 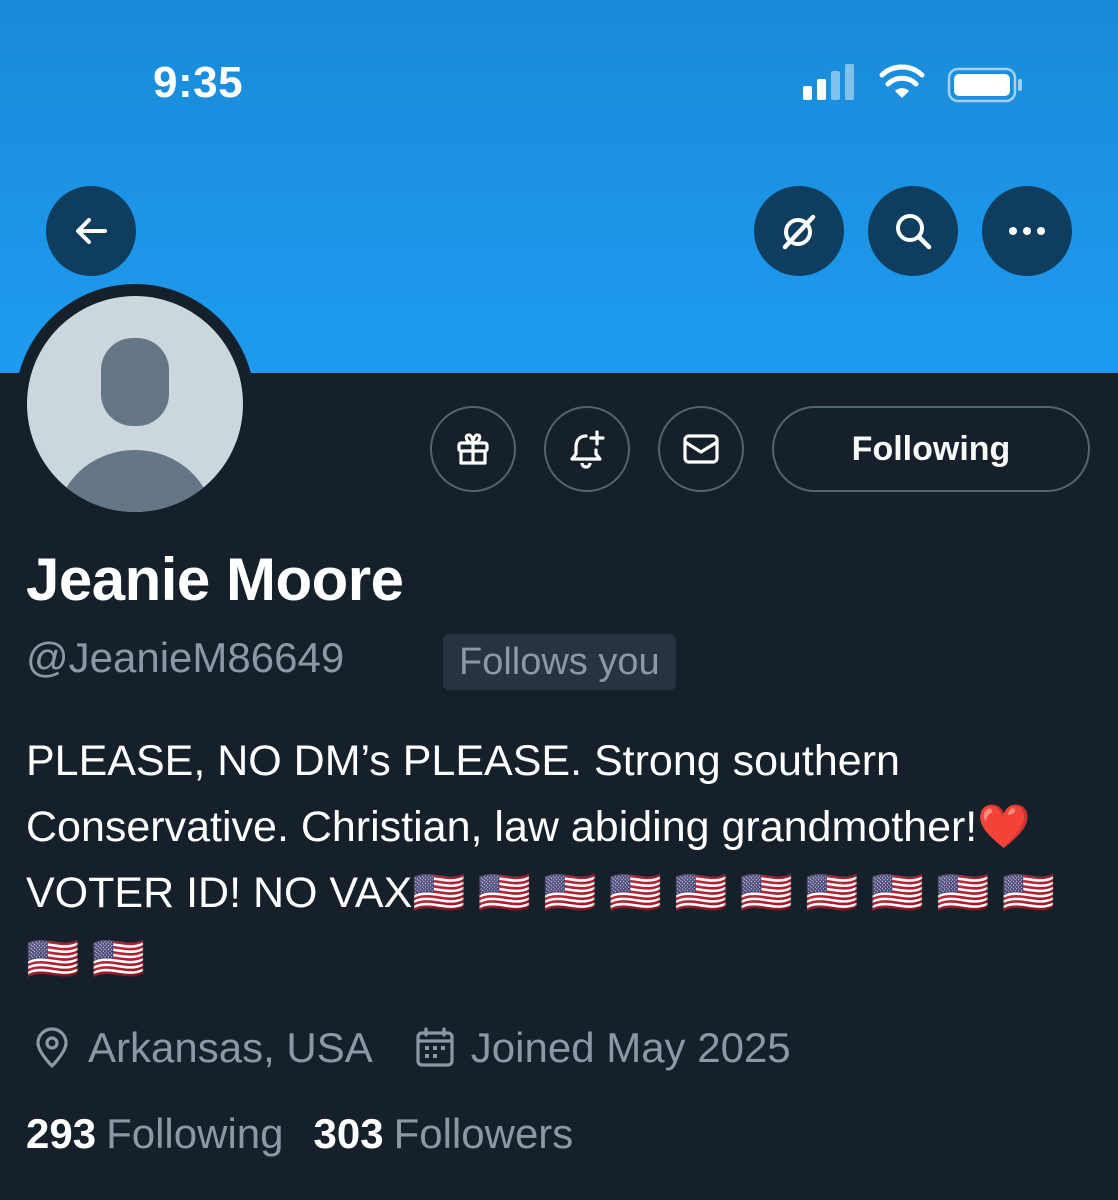 I want to click on location-text: Arkansas, USA, so click(x=230, y=1047).